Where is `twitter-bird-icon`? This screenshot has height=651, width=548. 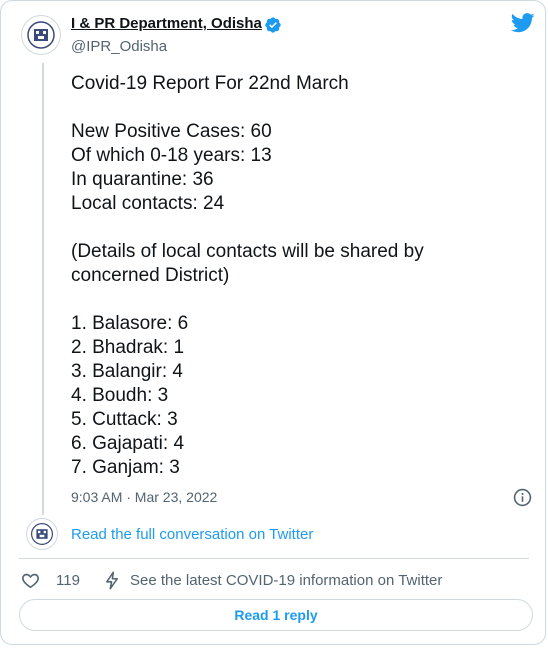
twitter-bird-icon is located at coordinates (523, 23).